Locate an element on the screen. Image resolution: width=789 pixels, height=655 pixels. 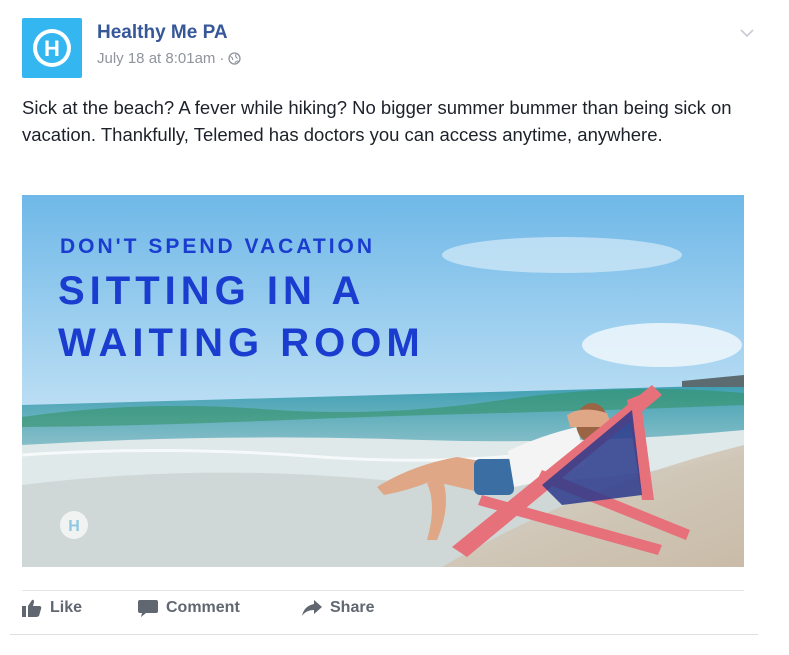
page-name-link: Healthy Me PA is located at coordinates (162, 33).